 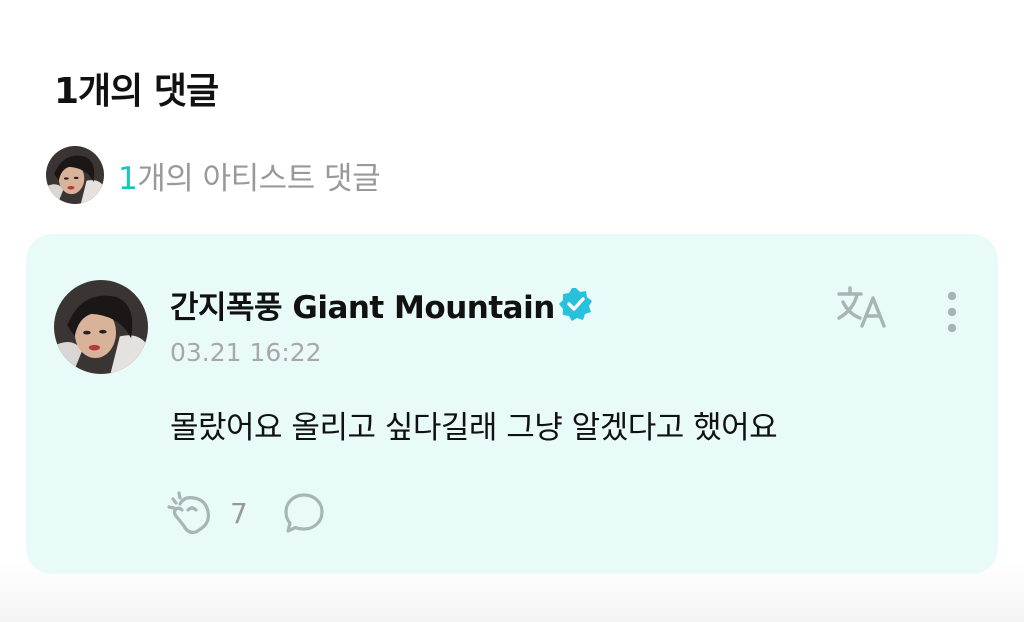 What do you see at coordinates (239, 513) in the screenshot?
I see `like-count: 7` at bounding box center [239, 513].